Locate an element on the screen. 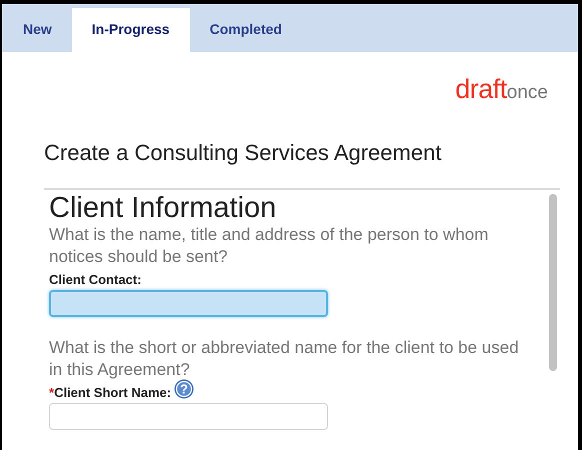  logo: draftonce is located at coordinates (501, 90).